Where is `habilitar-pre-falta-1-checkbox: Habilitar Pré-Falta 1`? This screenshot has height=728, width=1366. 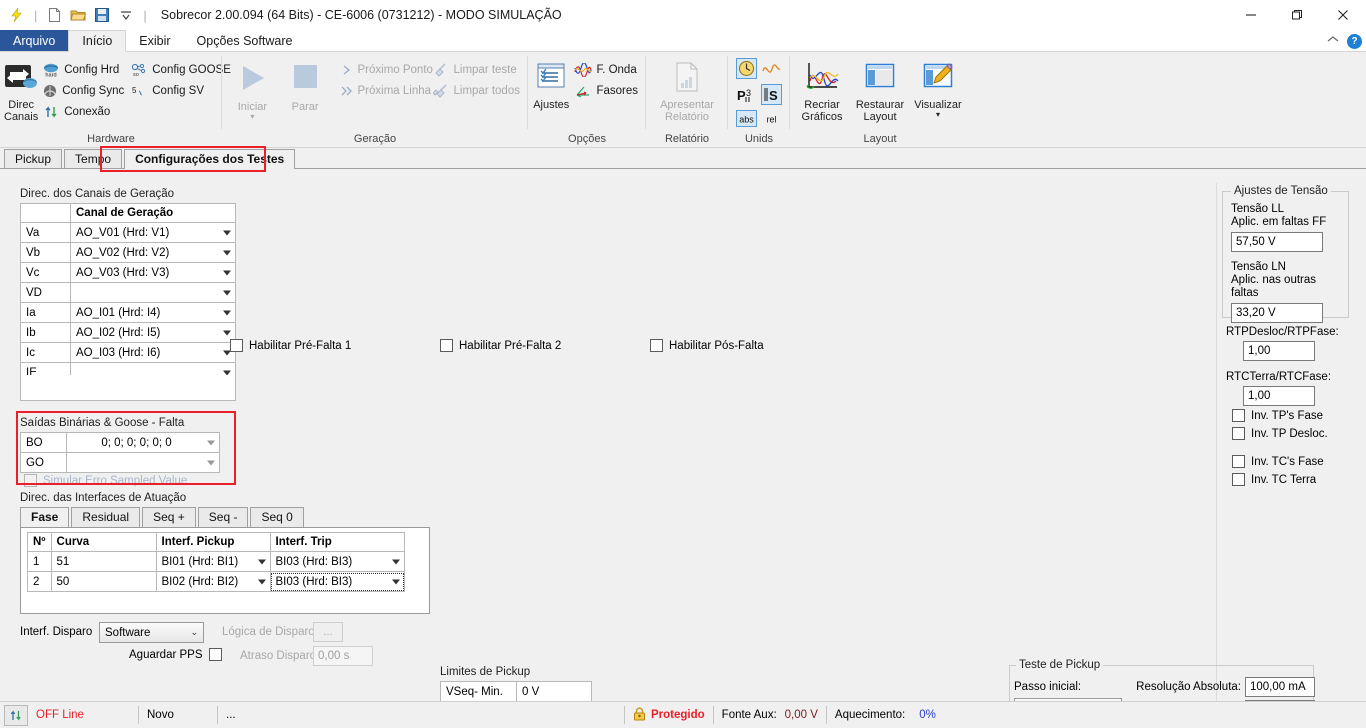
habilitar-pre-falta-1-checkbox: Habilitar Pré-Falta 1 is located at coordinates (290, 345).